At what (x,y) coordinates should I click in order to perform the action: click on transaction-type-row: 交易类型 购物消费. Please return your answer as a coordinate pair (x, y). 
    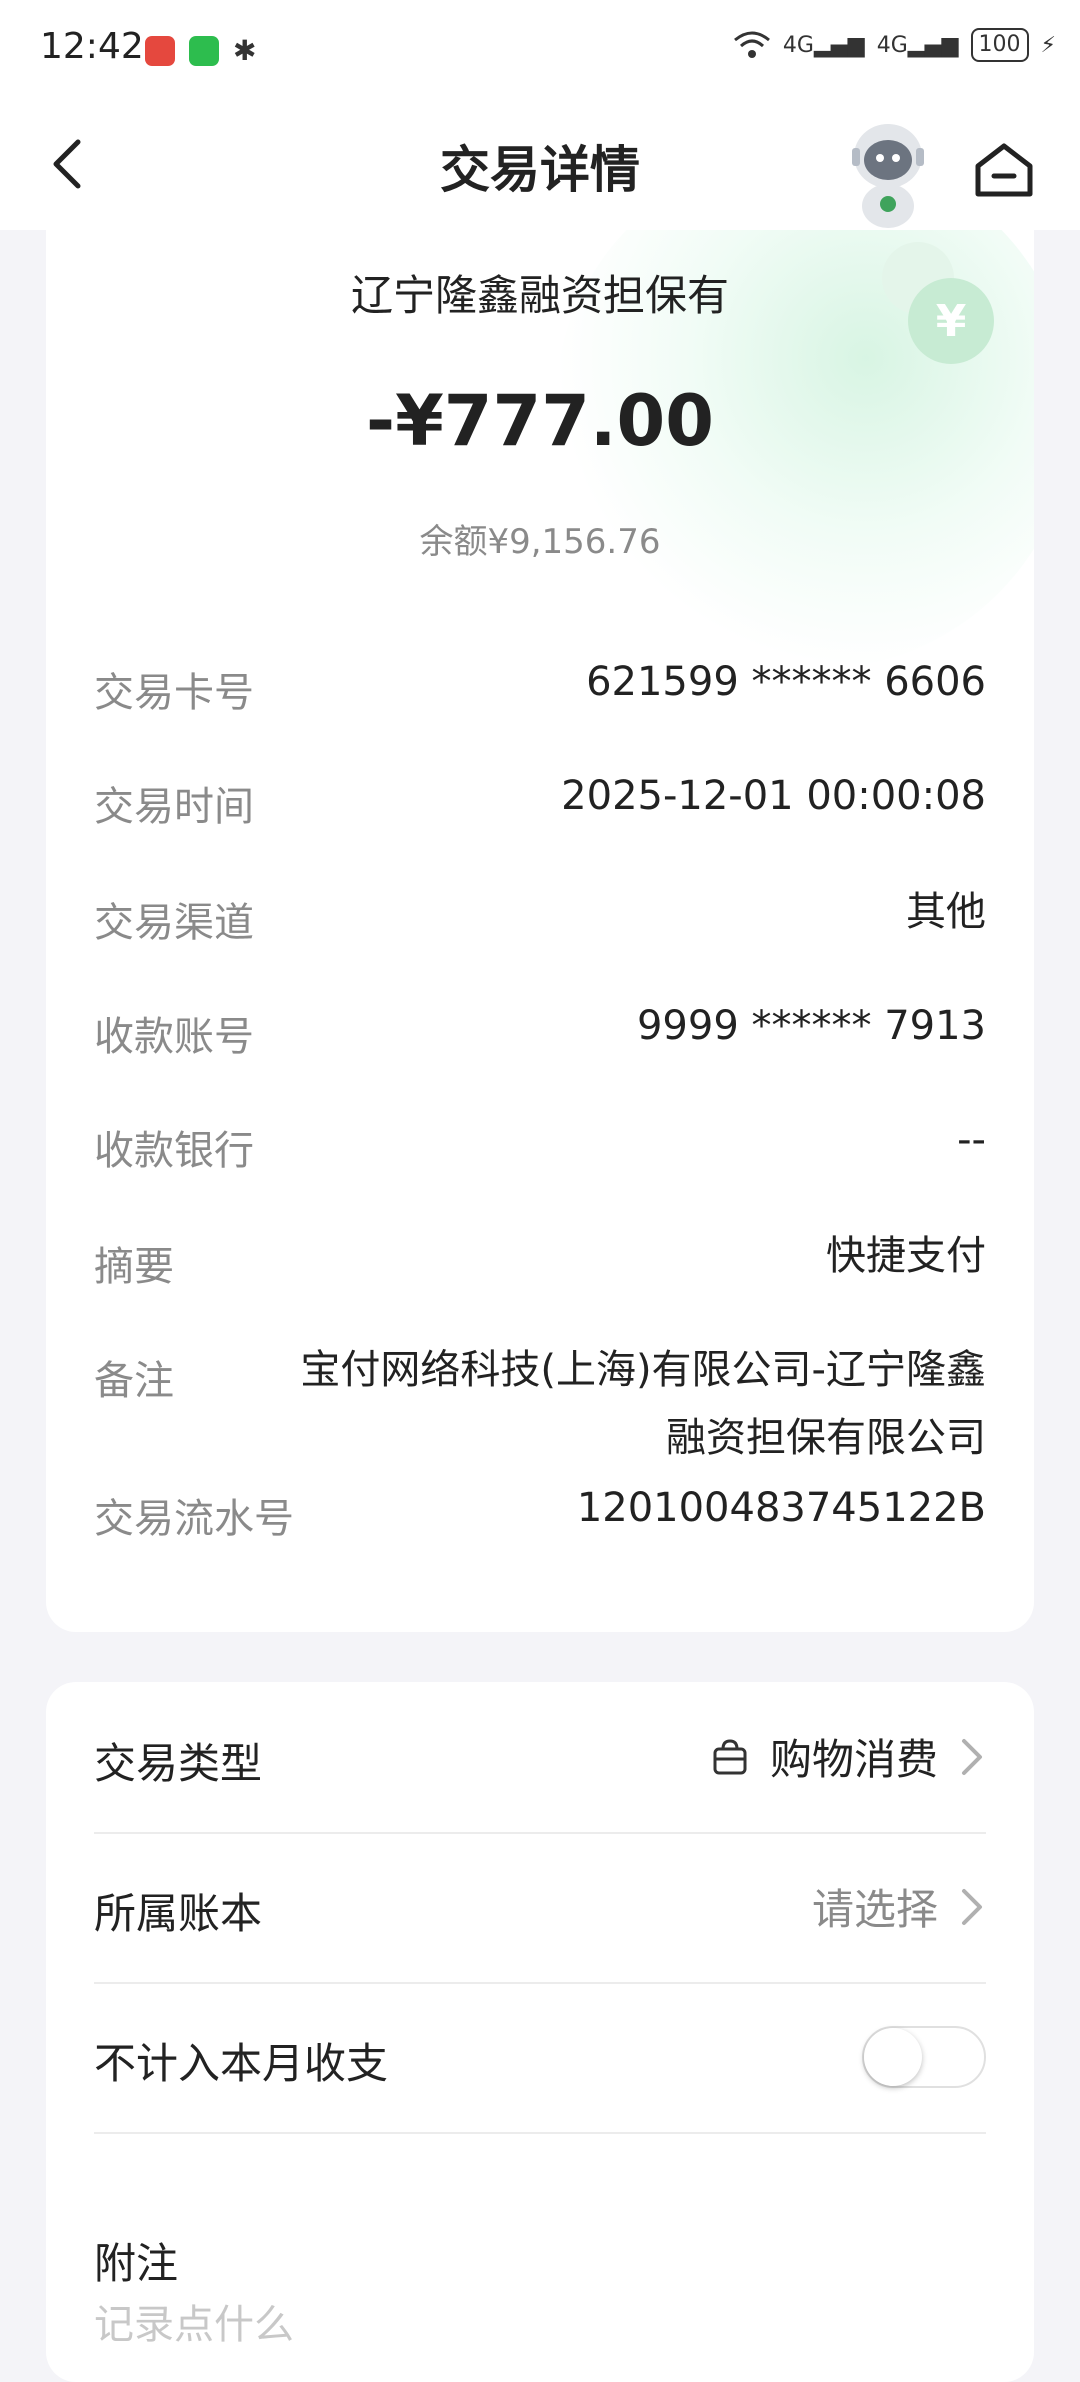
    Looking at the image, I should click on (540, 1758).